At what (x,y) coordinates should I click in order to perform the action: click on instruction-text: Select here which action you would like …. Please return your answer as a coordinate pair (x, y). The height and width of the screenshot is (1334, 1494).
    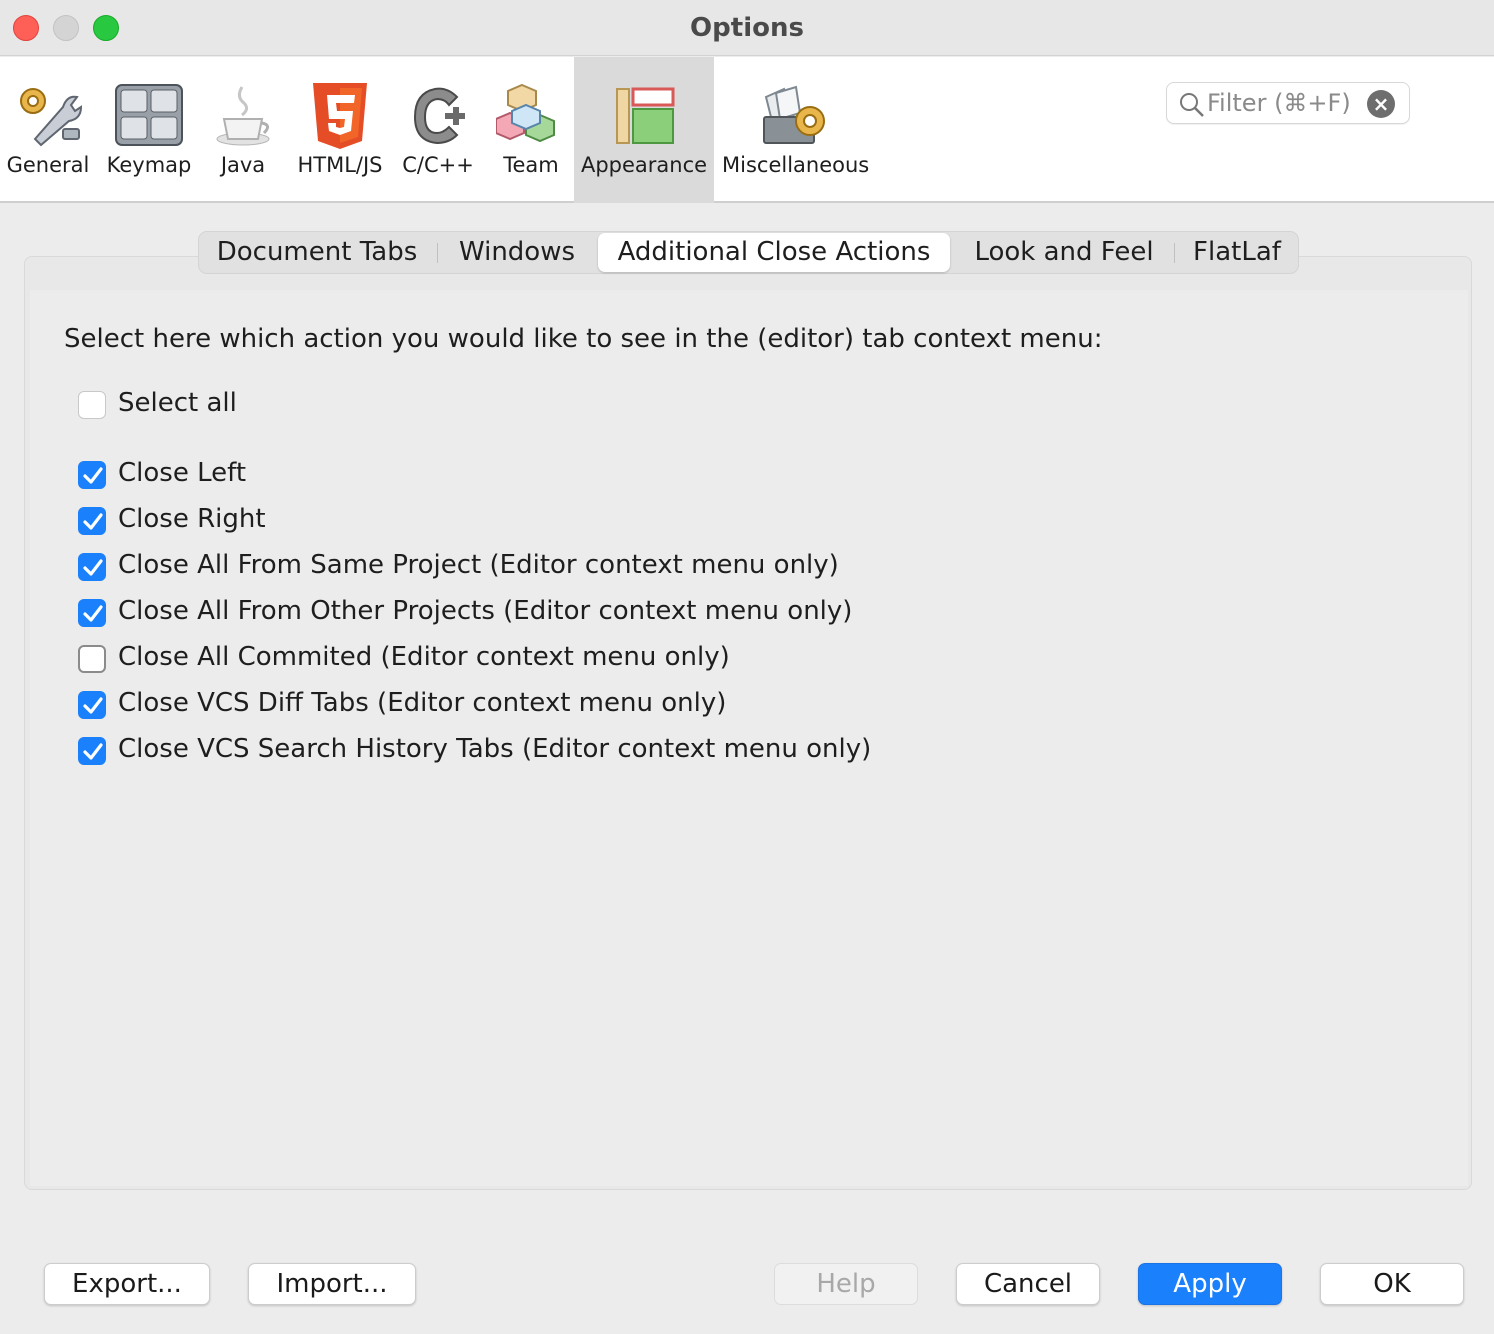
    Looking at the image, I should click on (583, 339).